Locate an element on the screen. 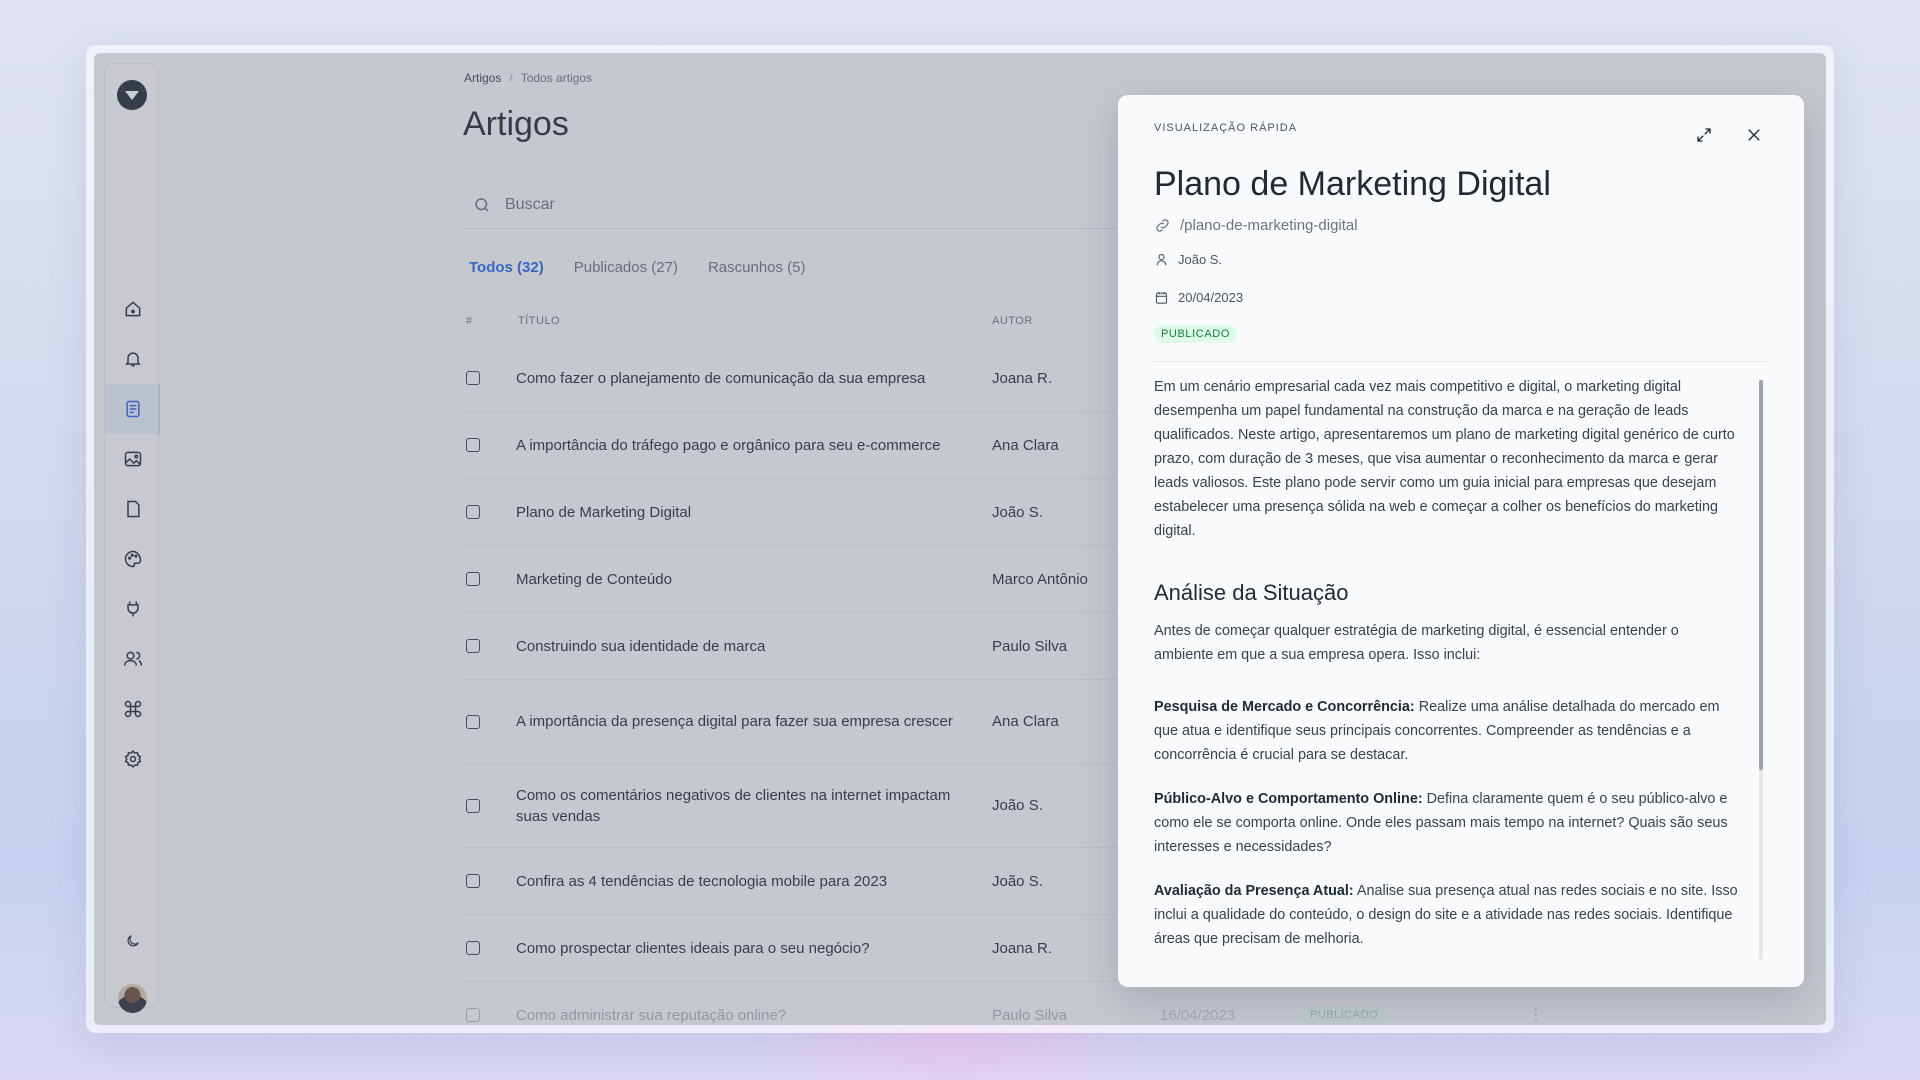 The width and height of the screenshot is (1920, 1080). scrollbar is located at coordinates (1761, 670).